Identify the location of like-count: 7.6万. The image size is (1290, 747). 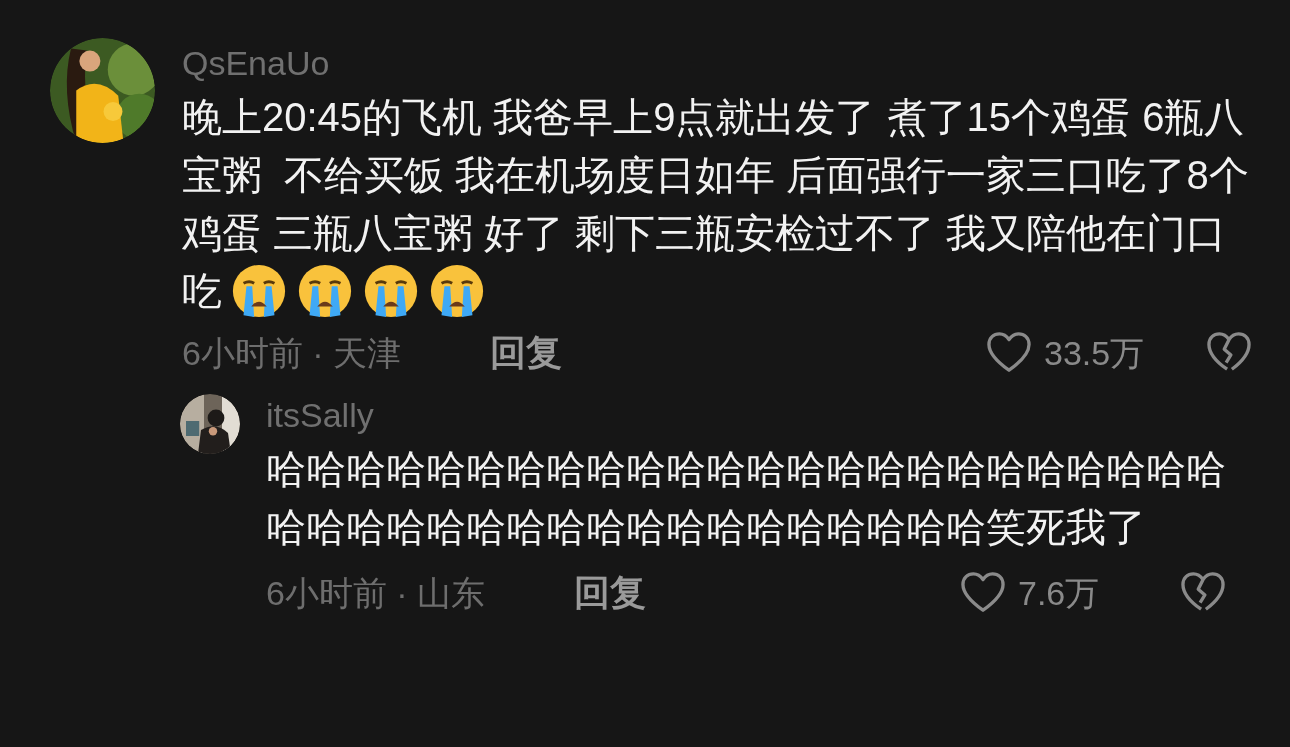
(1059, 593).